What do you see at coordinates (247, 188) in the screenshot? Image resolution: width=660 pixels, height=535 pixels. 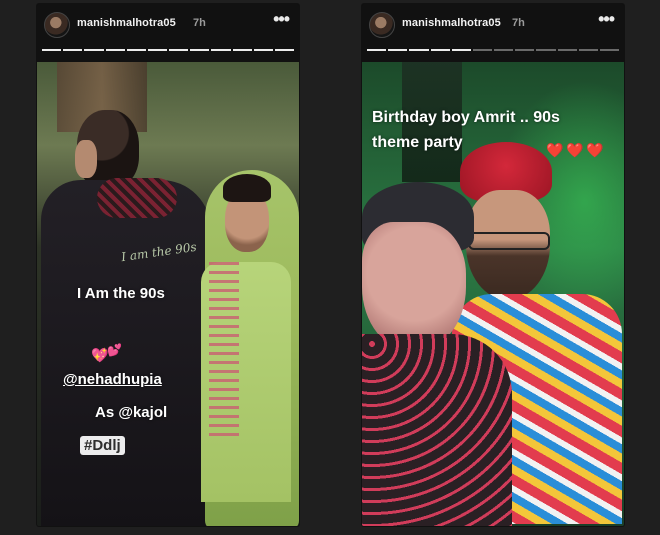 I see `woman-hair` at bounding box center [247, 188].